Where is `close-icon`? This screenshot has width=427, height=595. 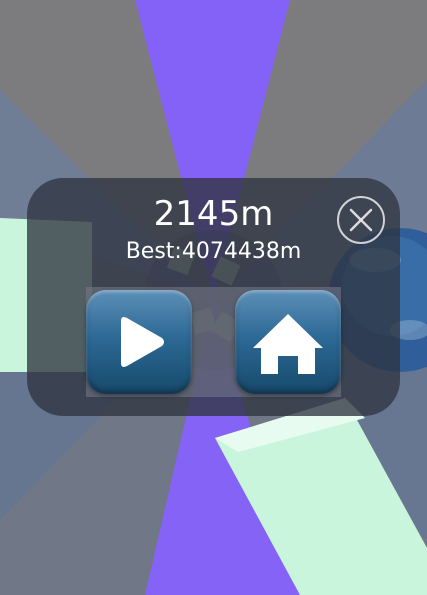 close-icon is located at coordinates (361, 220).